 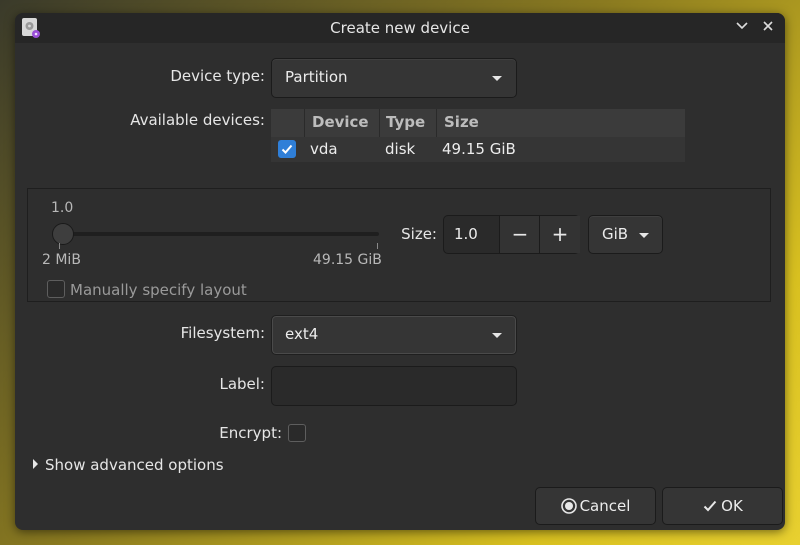 What do you see at coordinates (768, 28) in the screenshot?
I see `close-icon` at bounding box center [768, 28].